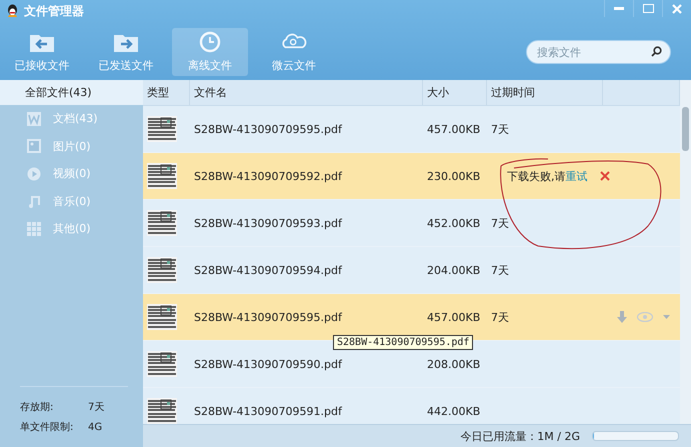  What do you see at coordinates (34, 229) in the screenshot?
I see `grid-icon` at bounding box center [34, 229].